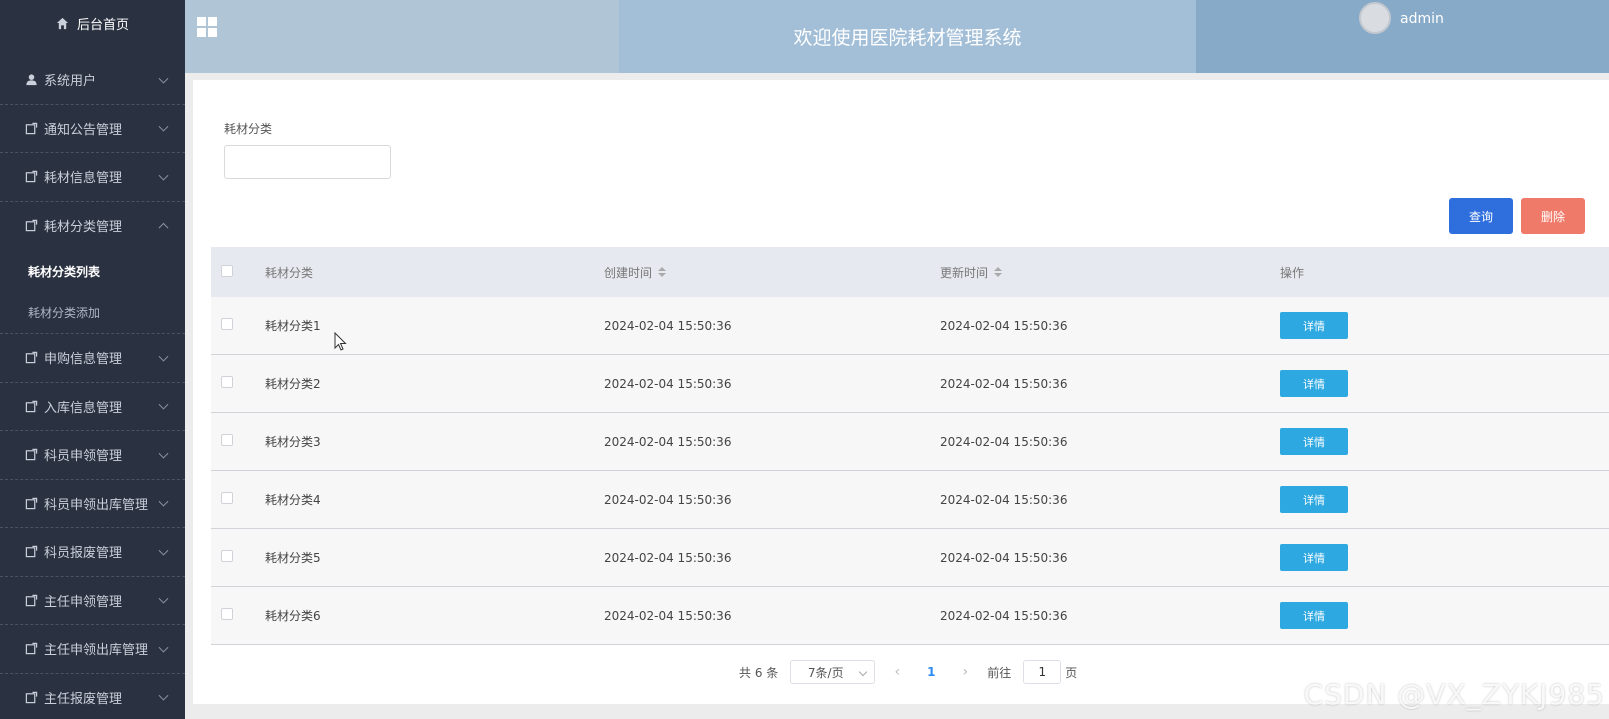 This screenshot has width=1609, height=719. Describe the element at coordinates (772, 272) in the screenshot. I see `column-header-created: 创建时间` at that location.